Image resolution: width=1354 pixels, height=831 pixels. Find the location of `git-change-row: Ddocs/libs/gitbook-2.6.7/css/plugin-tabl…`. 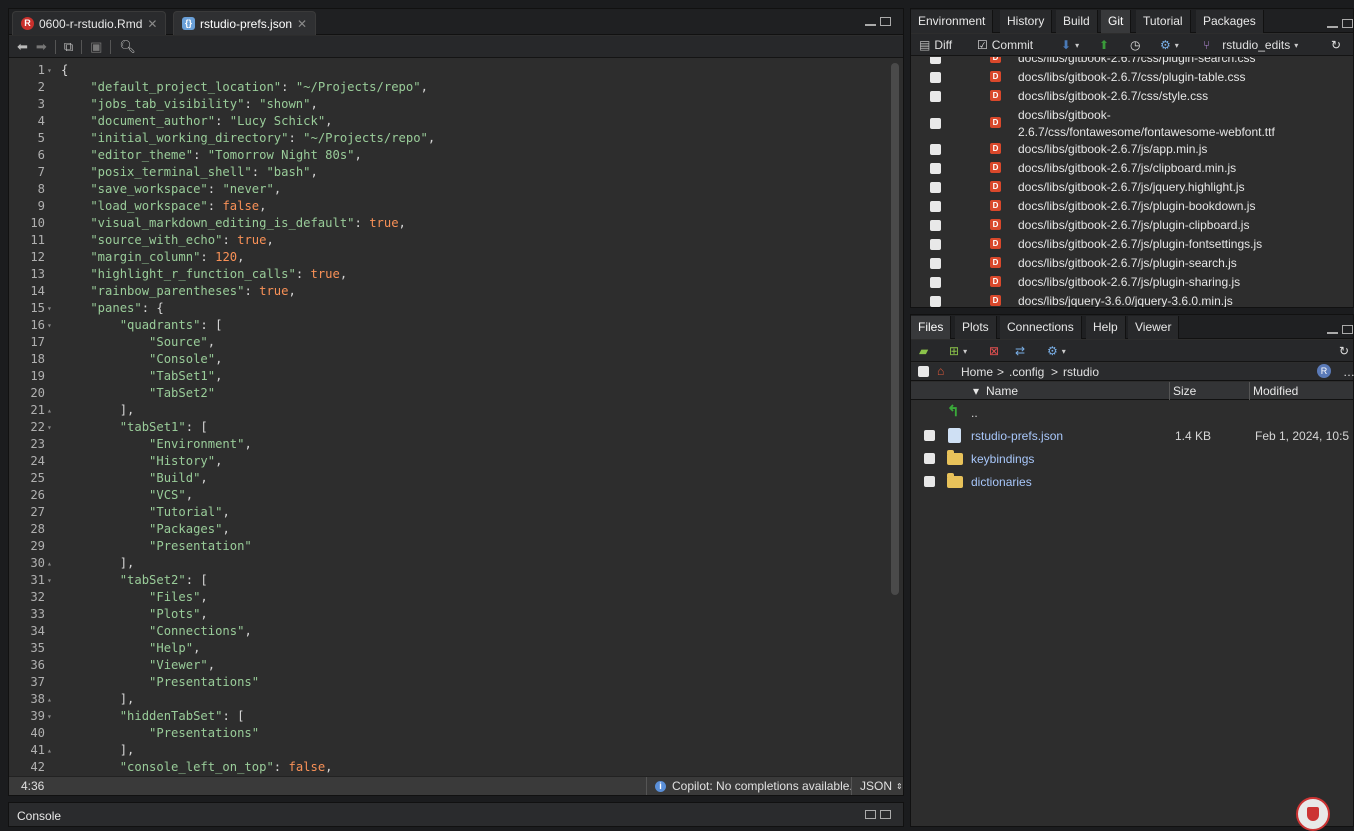

git-change-row: Ddocs/libs/gitbook-2.6.7/css/plugin-tabl… is located at coordinates (1132, 77).